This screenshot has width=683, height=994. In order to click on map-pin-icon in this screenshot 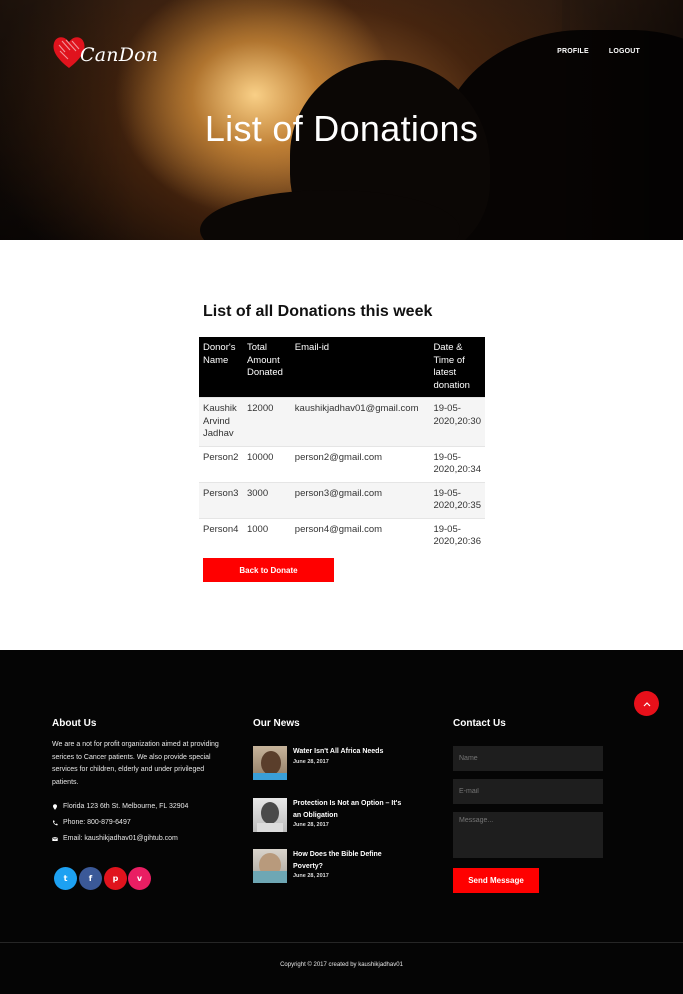, I will do `click(55, 806)`.